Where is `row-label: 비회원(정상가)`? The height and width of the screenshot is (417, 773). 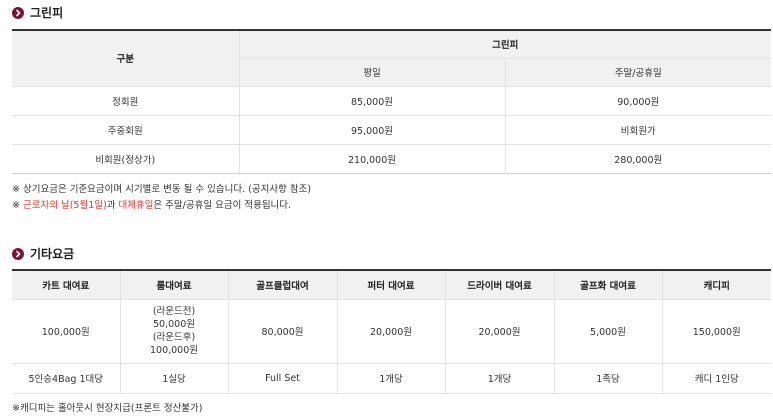 row-label: 비회원(정상가) is located at coordinates (125, 159).